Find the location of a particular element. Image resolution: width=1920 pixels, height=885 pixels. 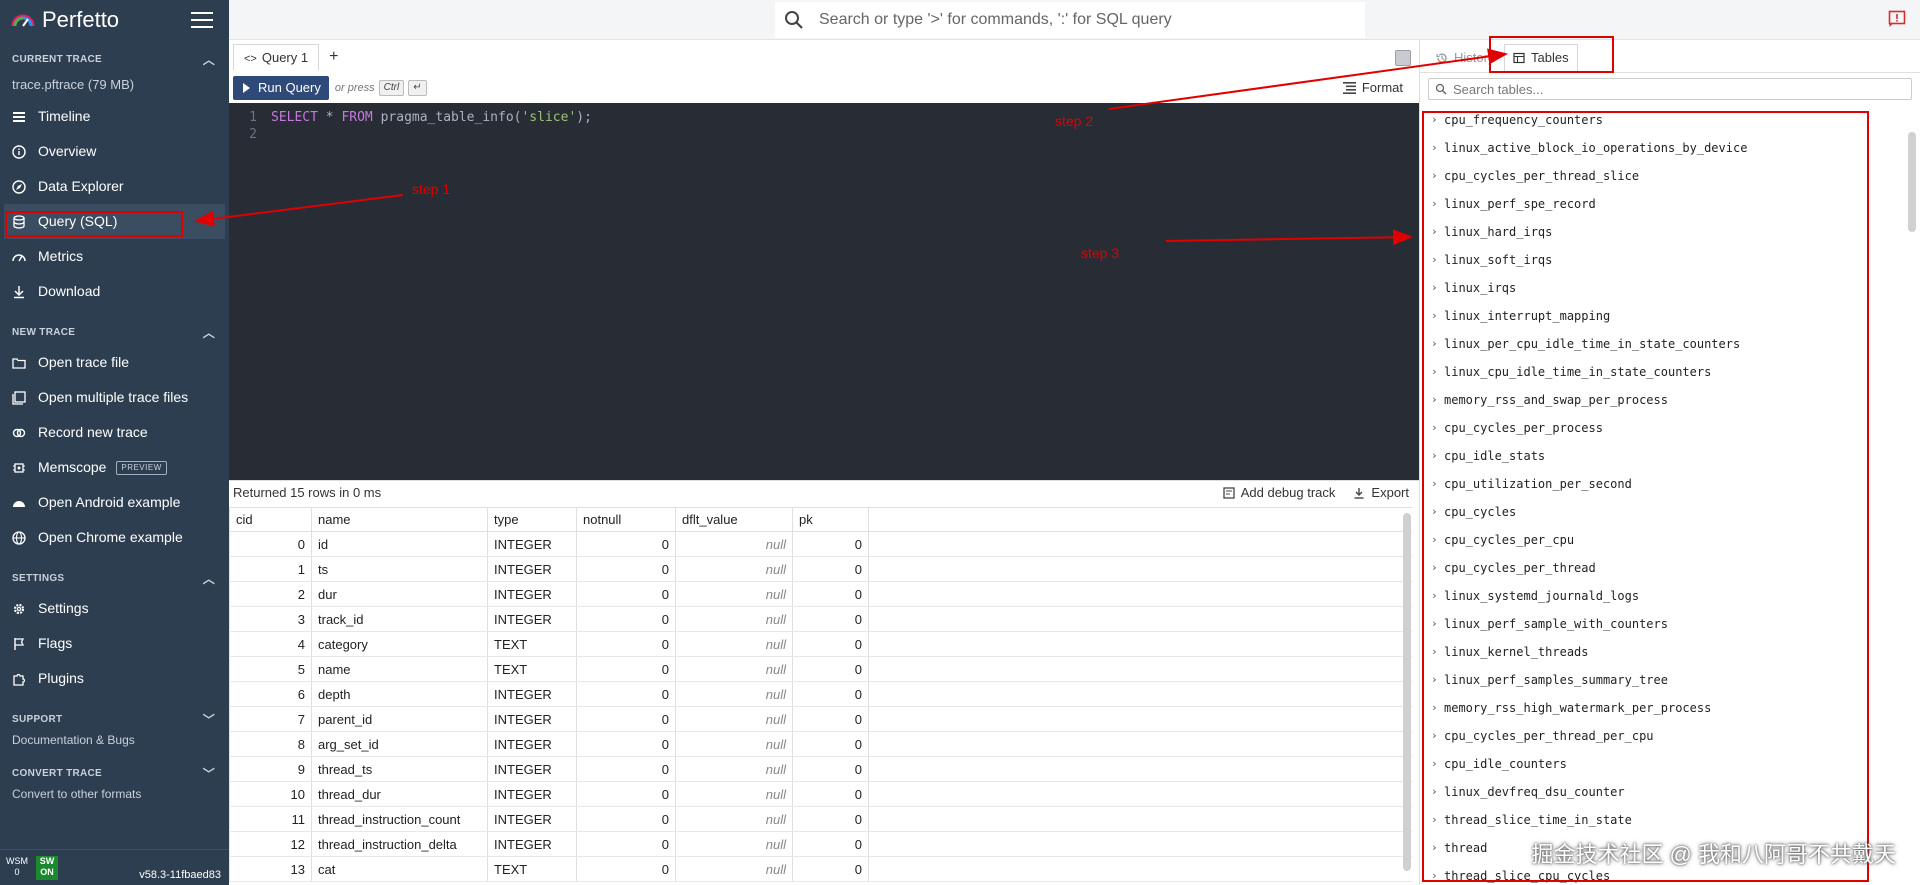

table-row: 12 thread_instruction_delta INTEGER 0 null 0 is located at coordinates (820, 844).